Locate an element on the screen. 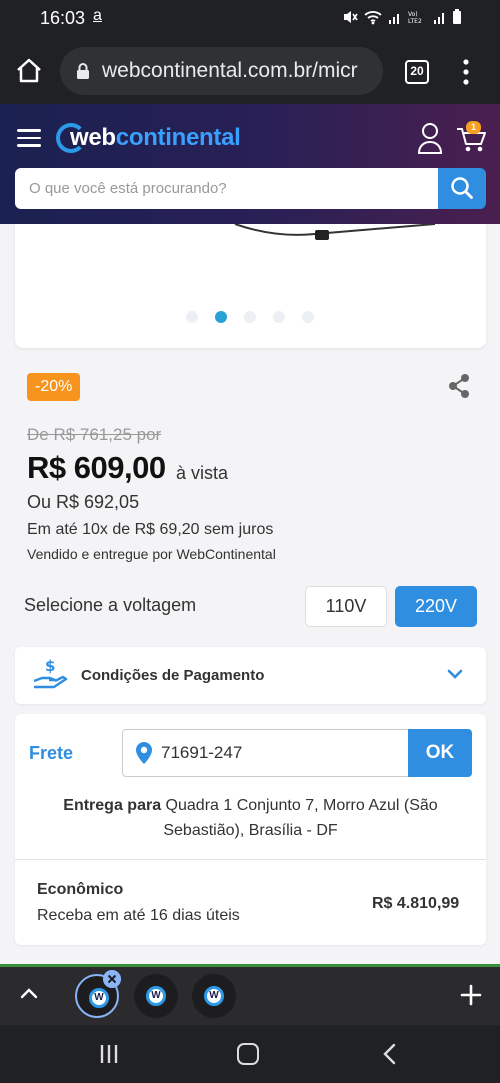 This screenshot has width=500, height=1083. lte-icon: Vo)LTE2 is located at coordinates (415, 18).